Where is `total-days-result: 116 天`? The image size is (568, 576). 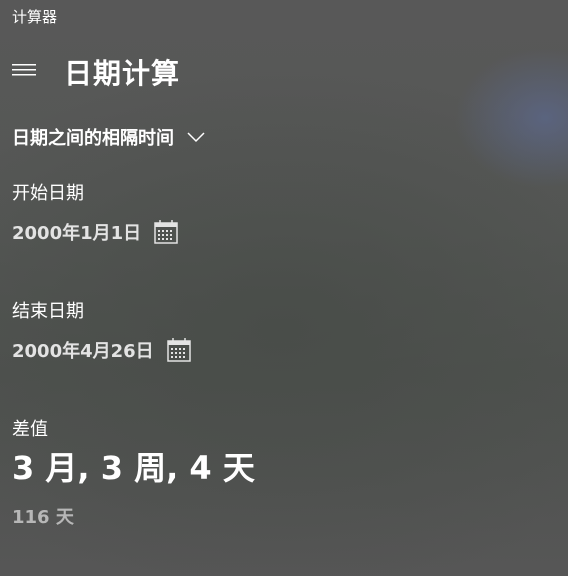 total-days-result: 116 天 is located at coordinates (43, 517).